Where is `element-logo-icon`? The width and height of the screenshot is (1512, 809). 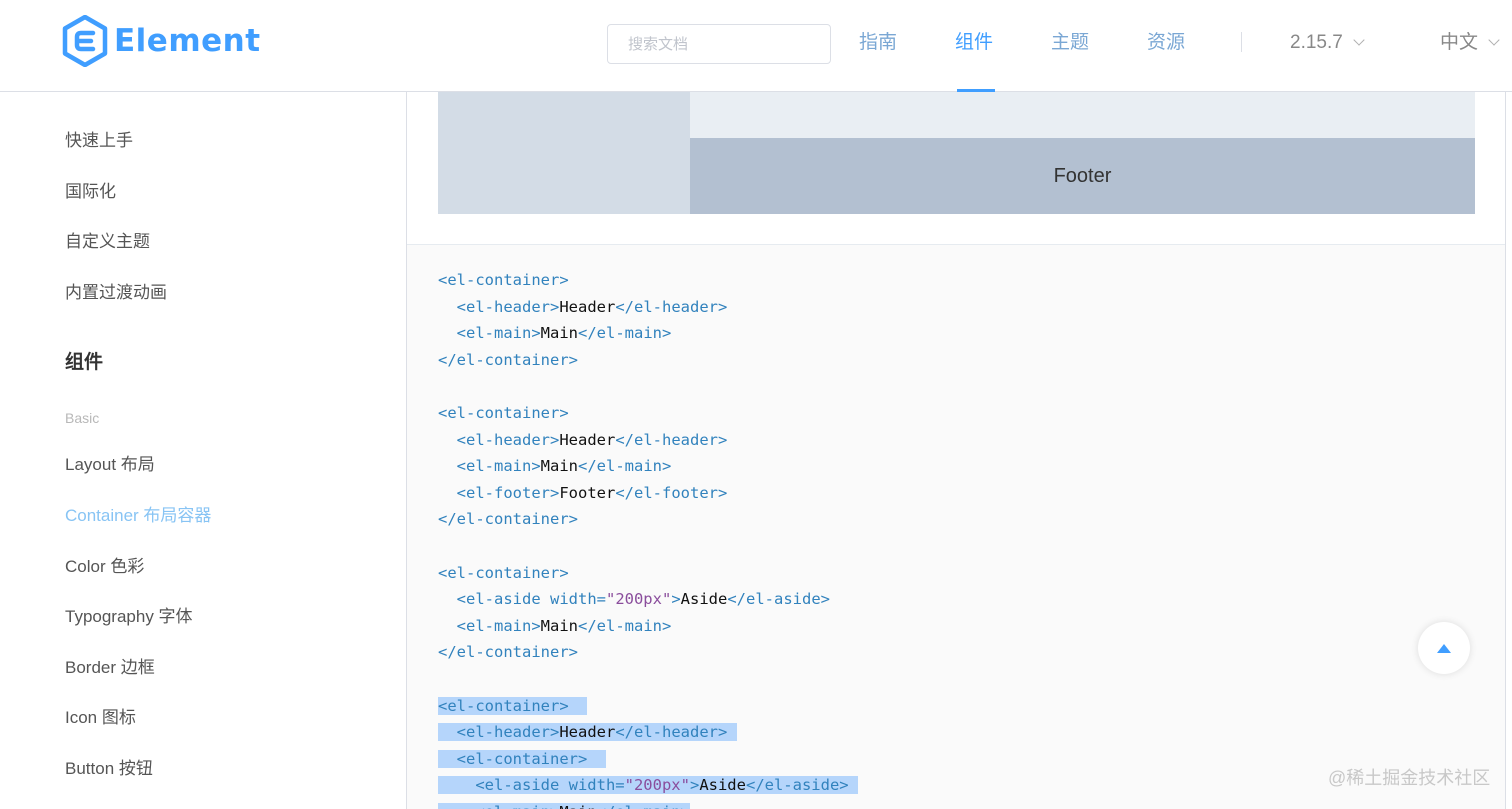
element-logo-icon is located at coordinates (85, 41).